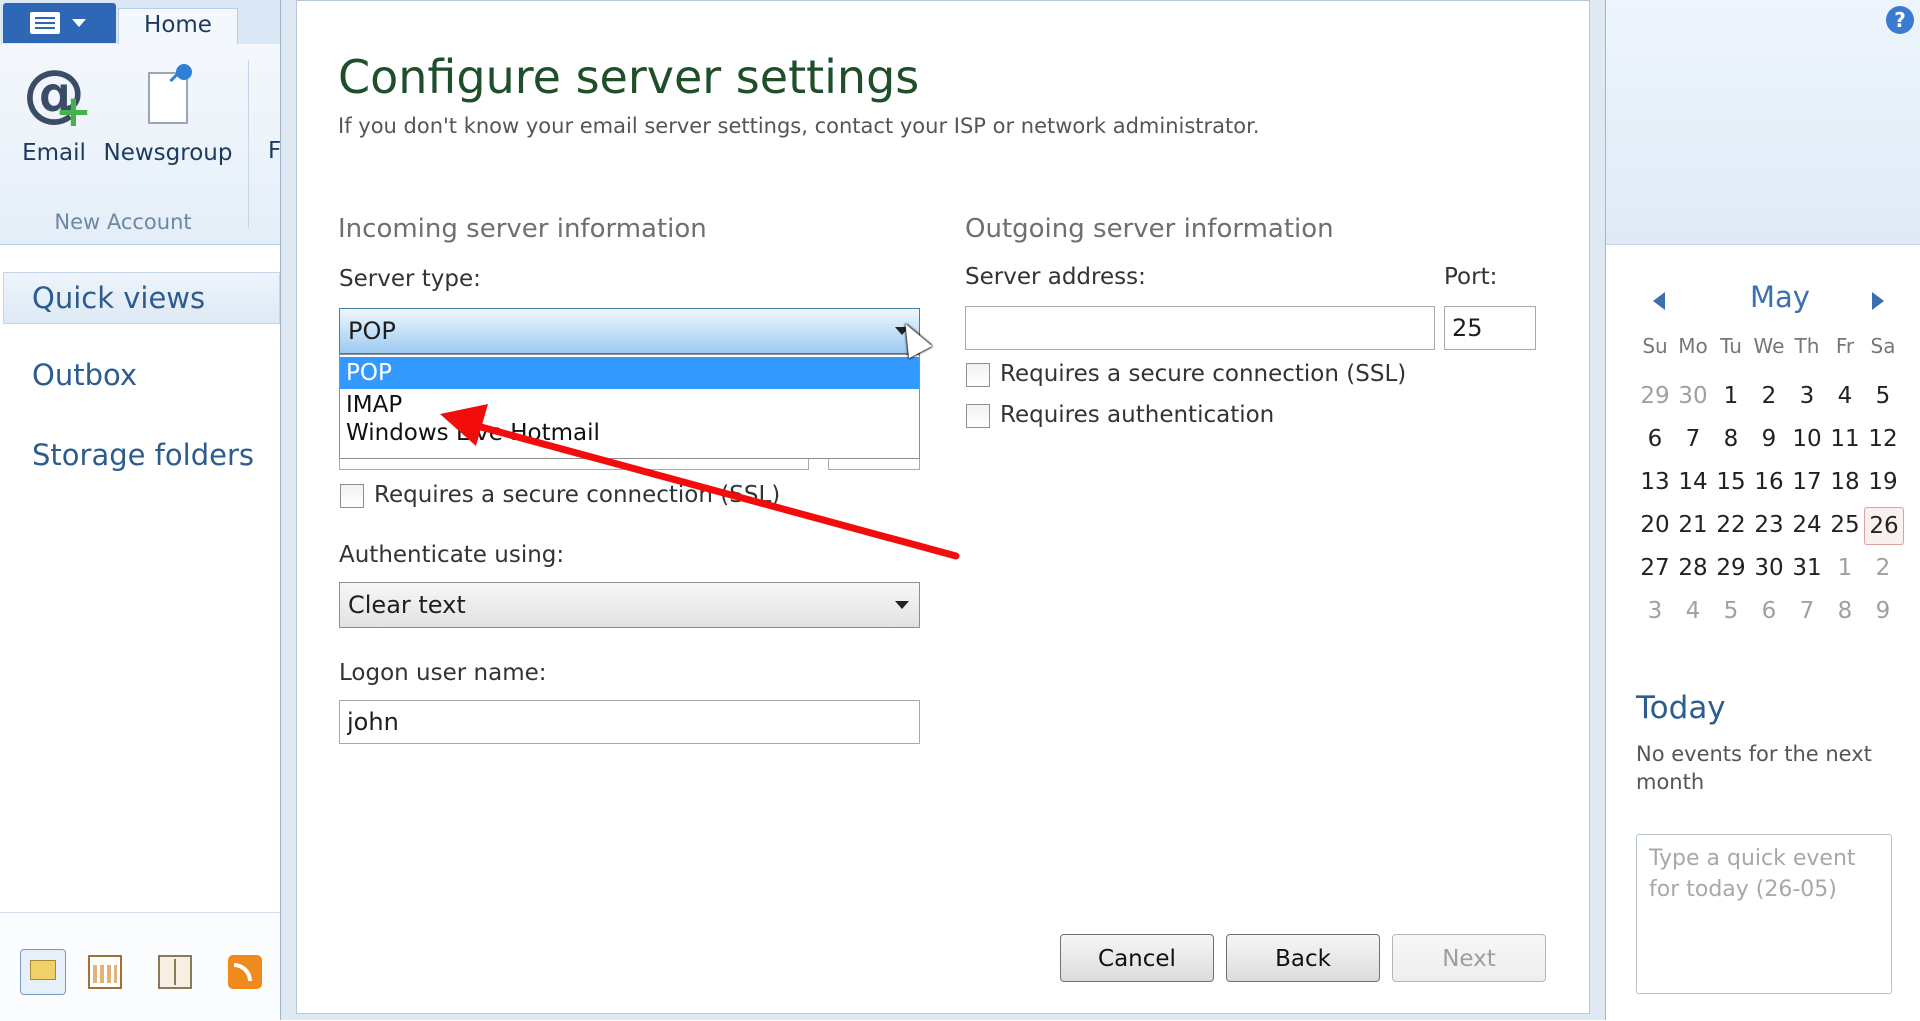 This screenshot has height=1021, width=1920. I want to click on requires-authentication-label: Requires authentication, so click(1137, 415).